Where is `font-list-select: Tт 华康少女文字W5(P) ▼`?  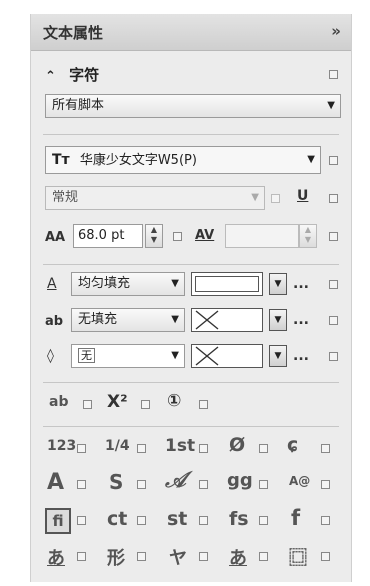
font-list-select: Tт 华康少女文字W5(P) ▼ is located at coordinates (183, 160).